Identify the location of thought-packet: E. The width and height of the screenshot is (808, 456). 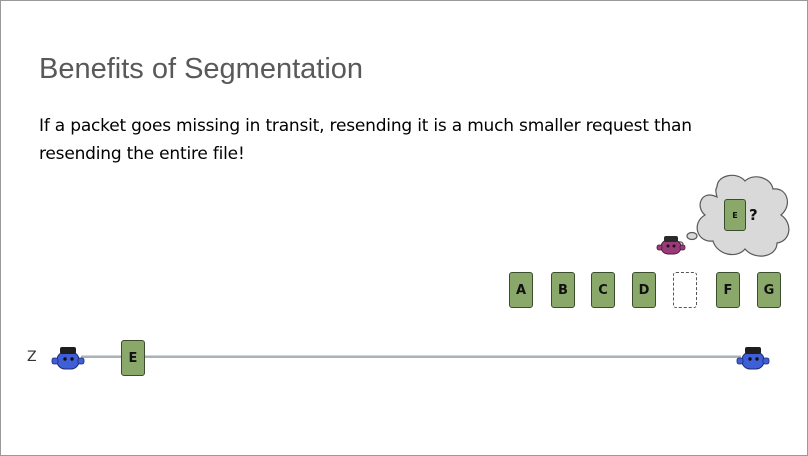
(735, 215).